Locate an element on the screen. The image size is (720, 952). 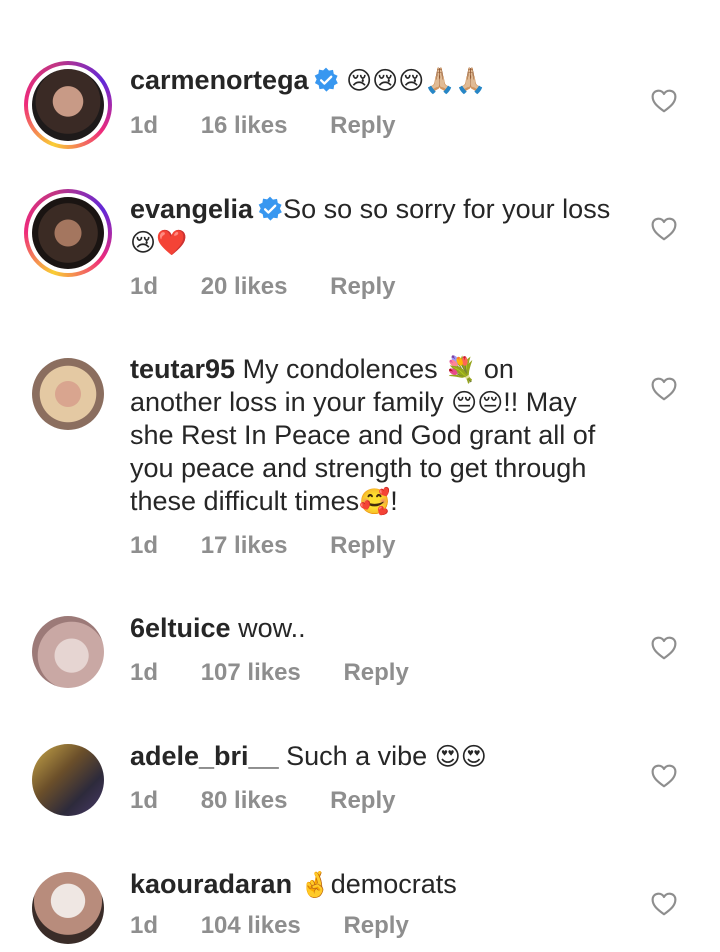
username: 6eltuice is located at coordinates (180, 628).